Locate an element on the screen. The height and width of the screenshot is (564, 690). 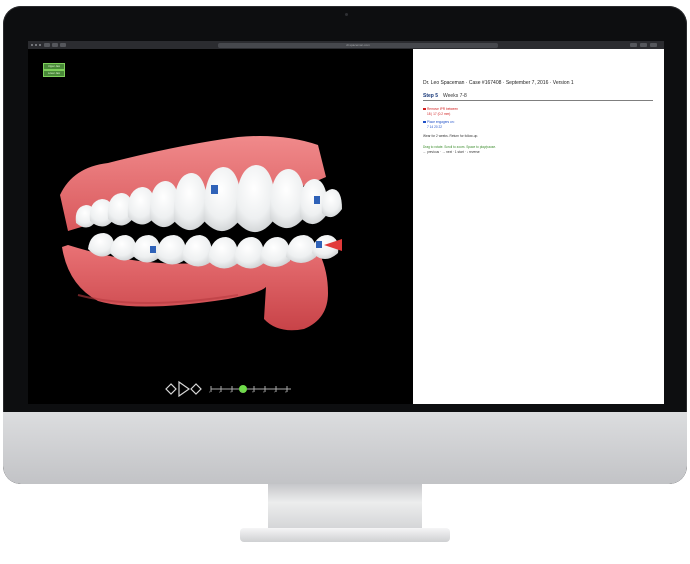
tabs-button is located at coordinates (643, 45).